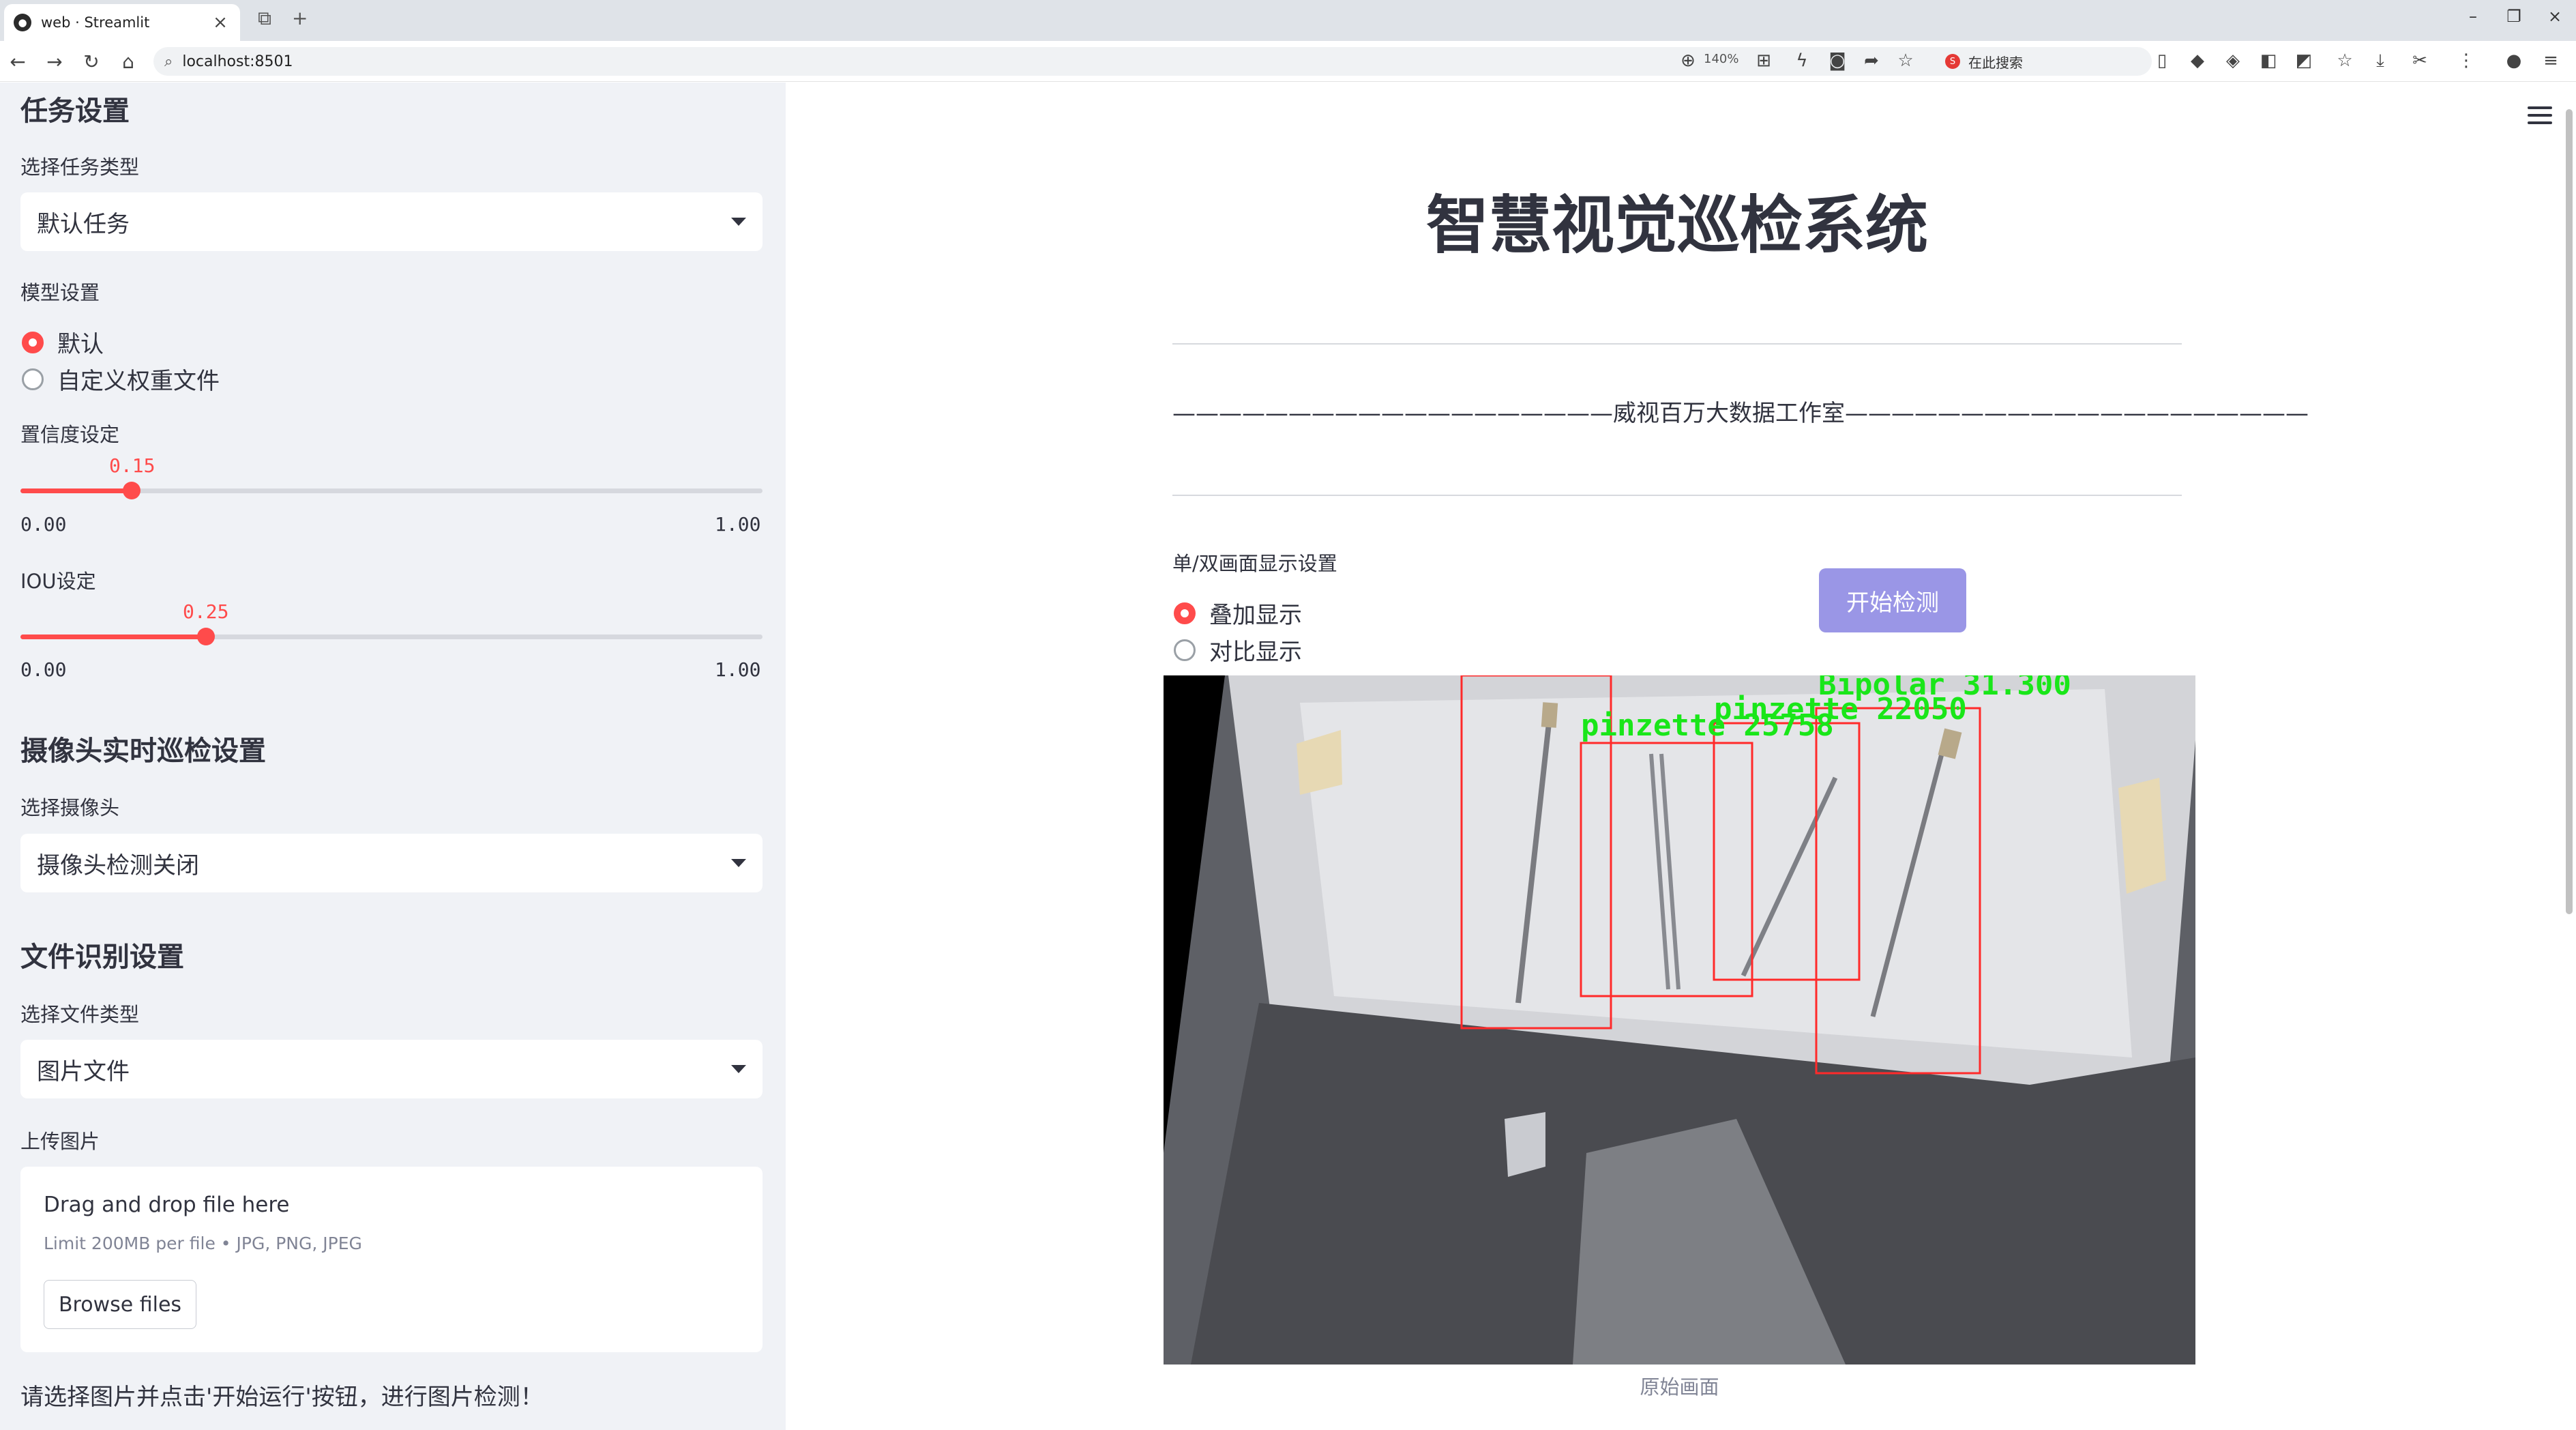 Image resolution: width=2576 pixels, height=1430 pixels. What do you see at coordinates (1892, 600) in the screenshot?
I see `start-detection-button: 开始检测` at bounding box center [1892, 600].